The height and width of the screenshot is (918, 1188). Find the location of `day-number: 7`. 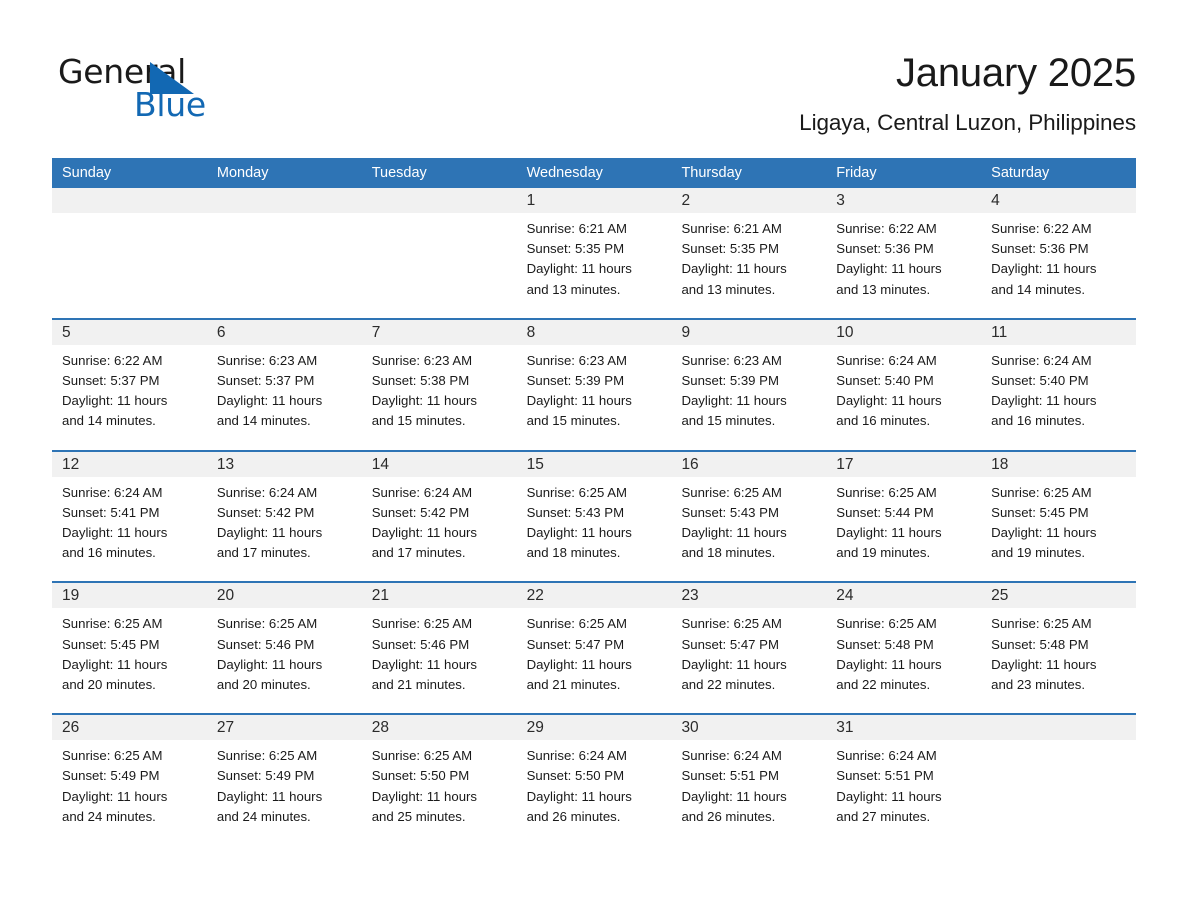

day-number: 7 is located at coordinates (439, 332).